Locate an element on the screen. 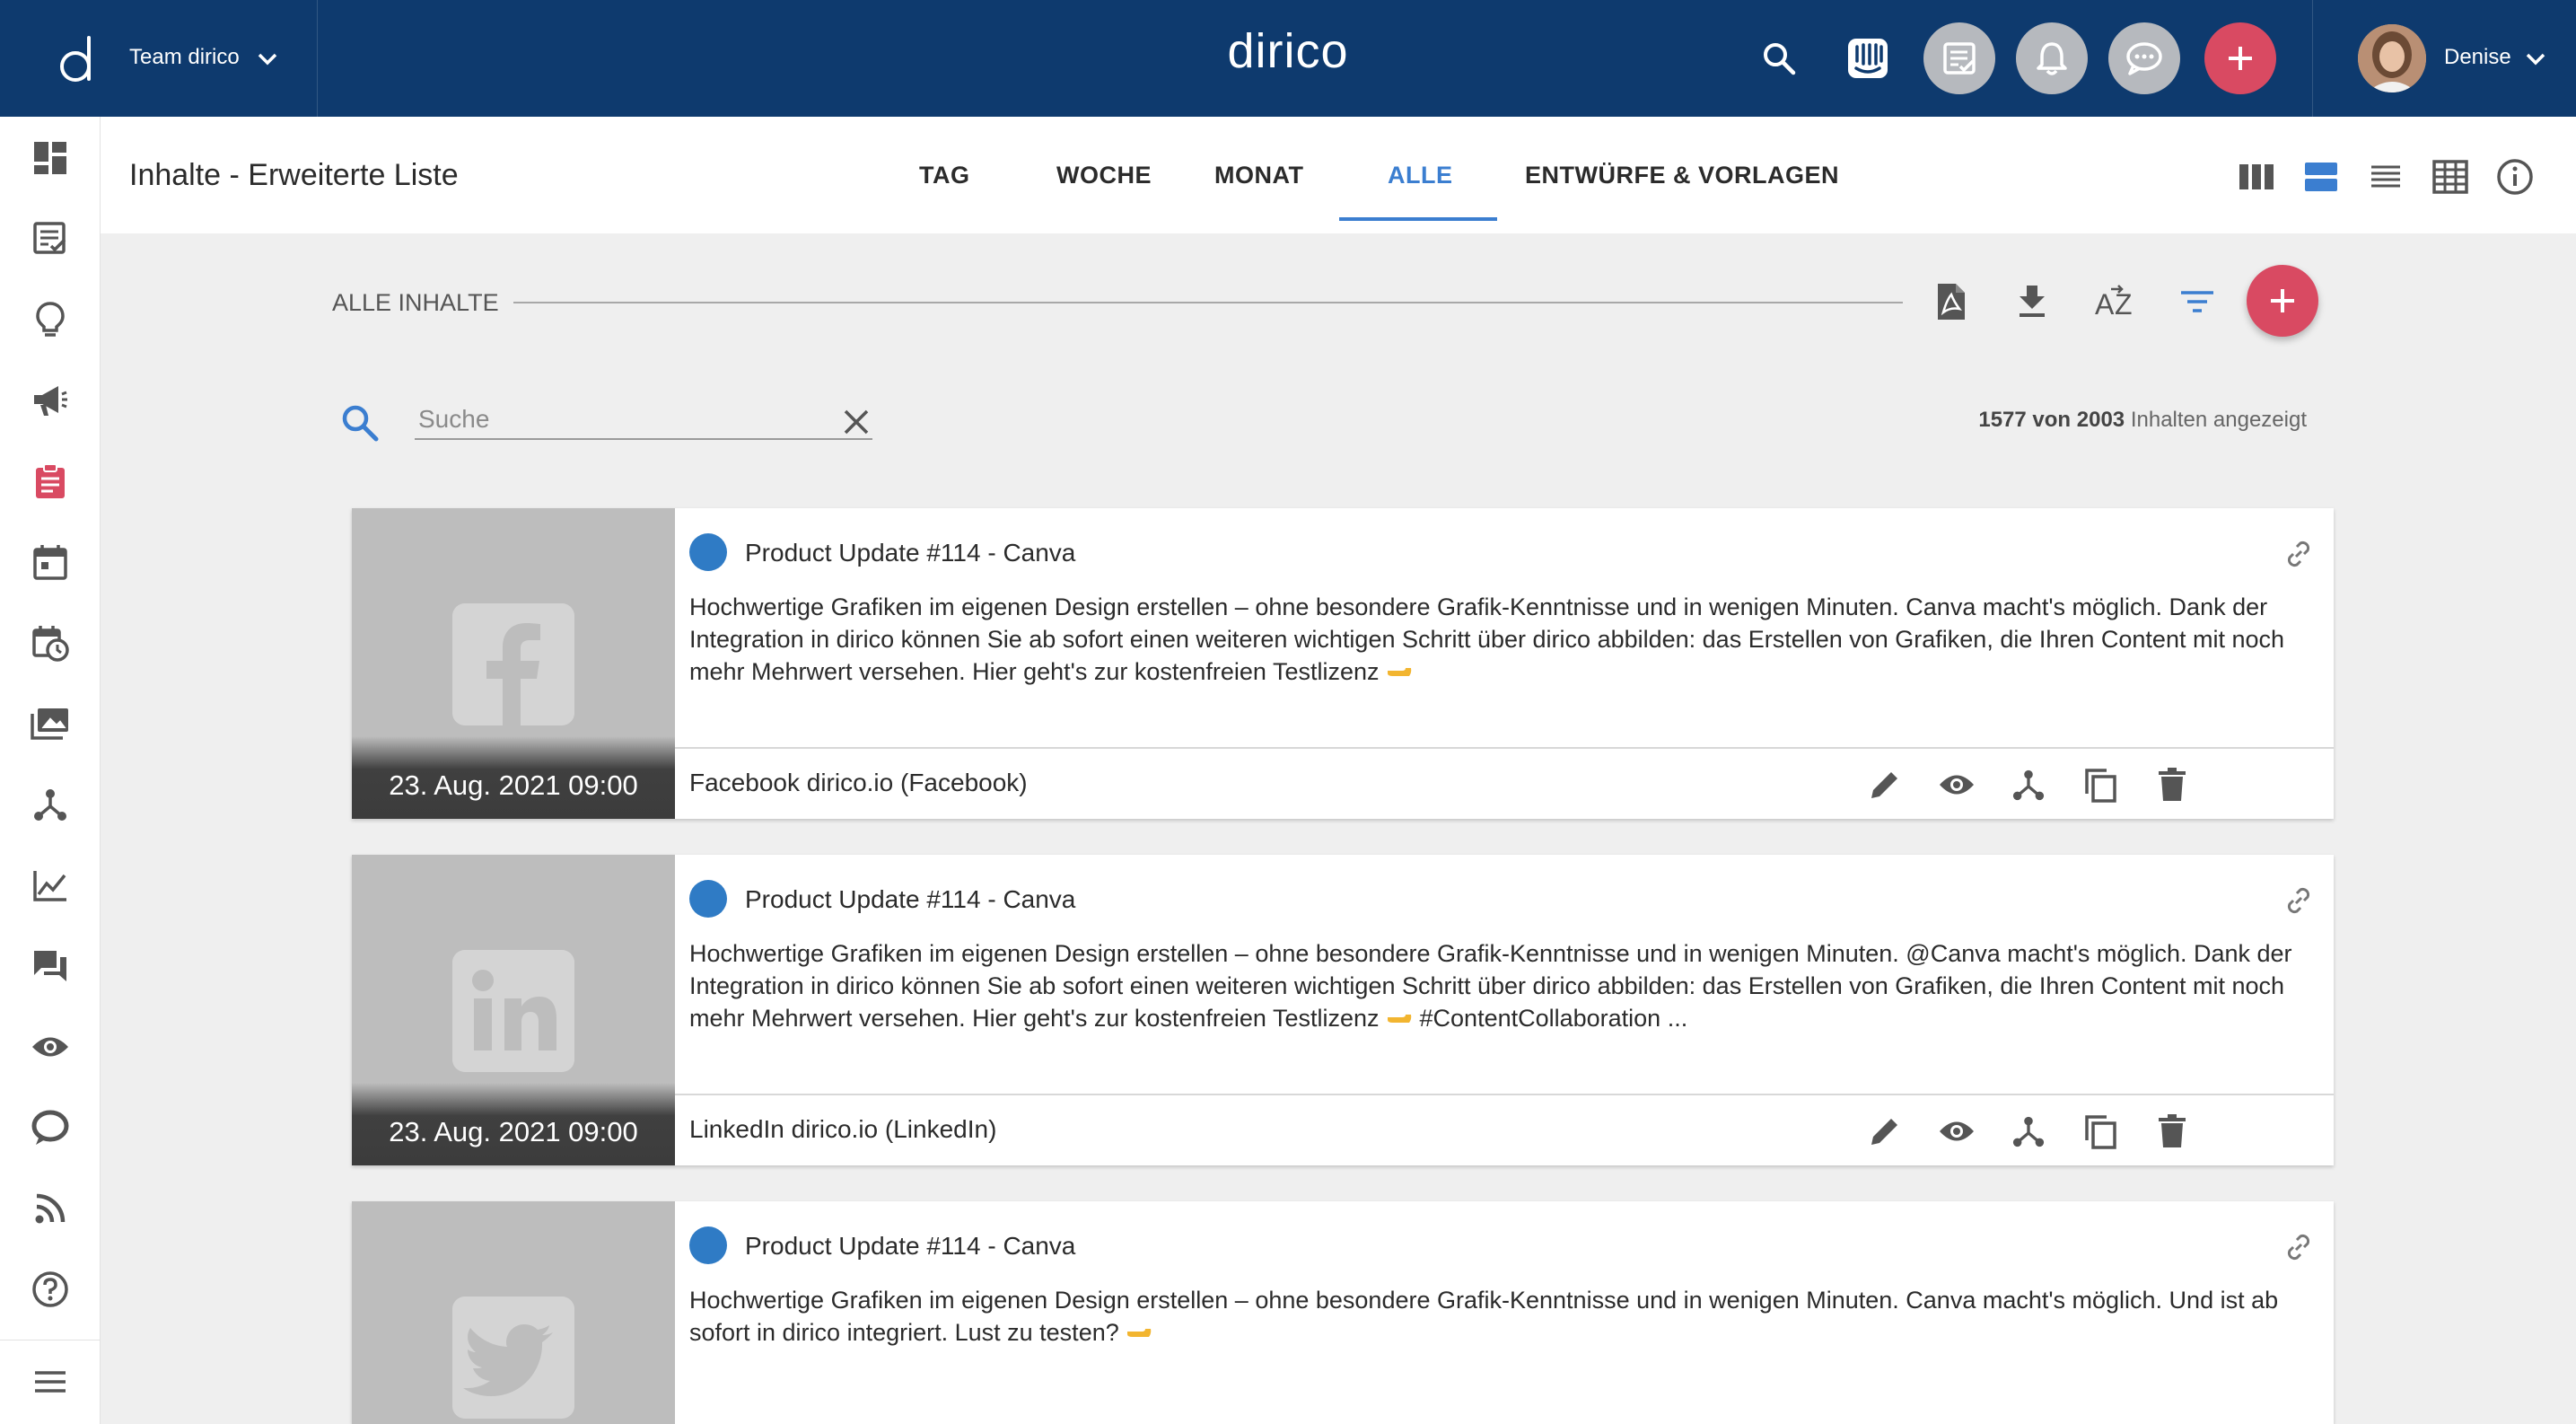 This screenshot has height=1424, width=2576. info-button is located at coordinates (2515, 177).